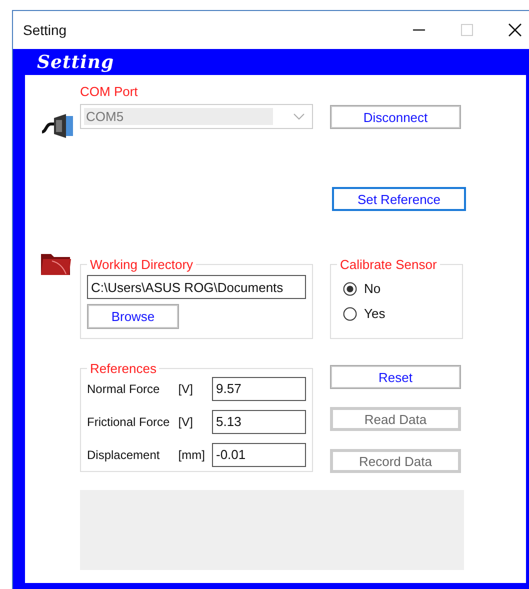 This screenshot has height=589, width=529. I want to click on header-title: Setting, so click(75, 62).